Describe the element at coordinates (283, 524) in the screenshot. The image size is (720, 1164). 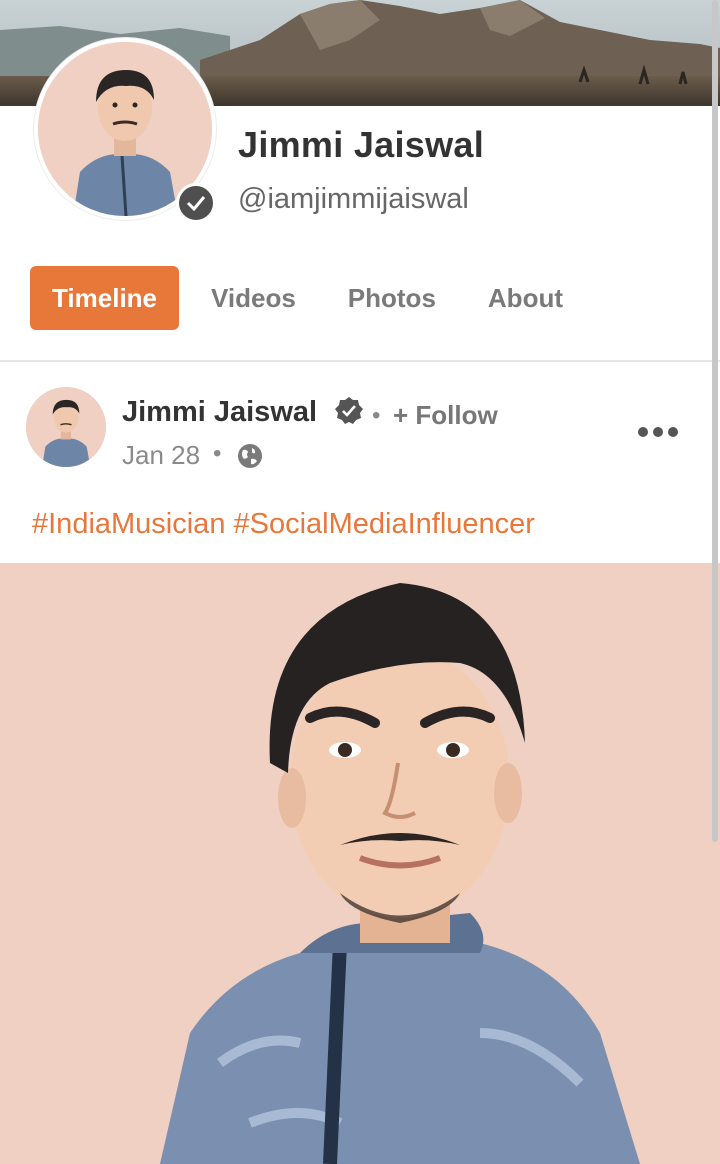
I see `post-hashtags: #IndiaMusician #SocialMediaInfluencer` at that location.